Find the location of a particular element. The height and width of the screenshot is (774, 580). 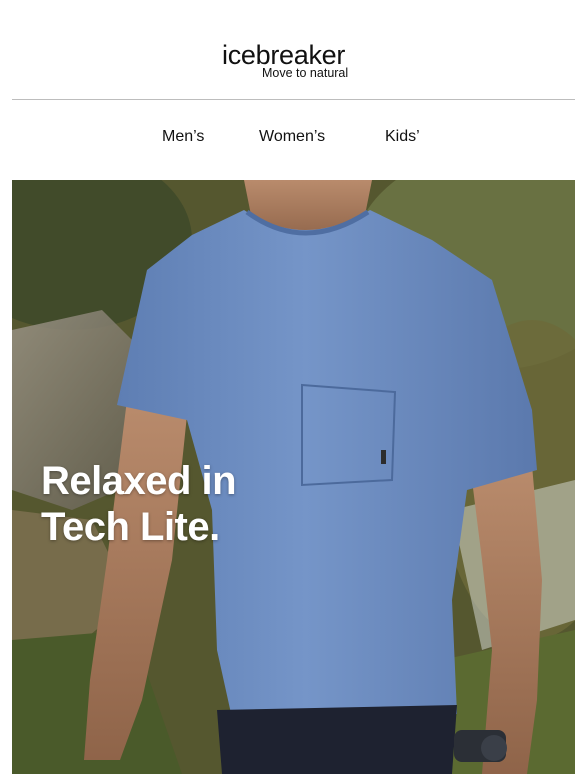

brand-logo: icebreaker is located at coordinates (283, 55).